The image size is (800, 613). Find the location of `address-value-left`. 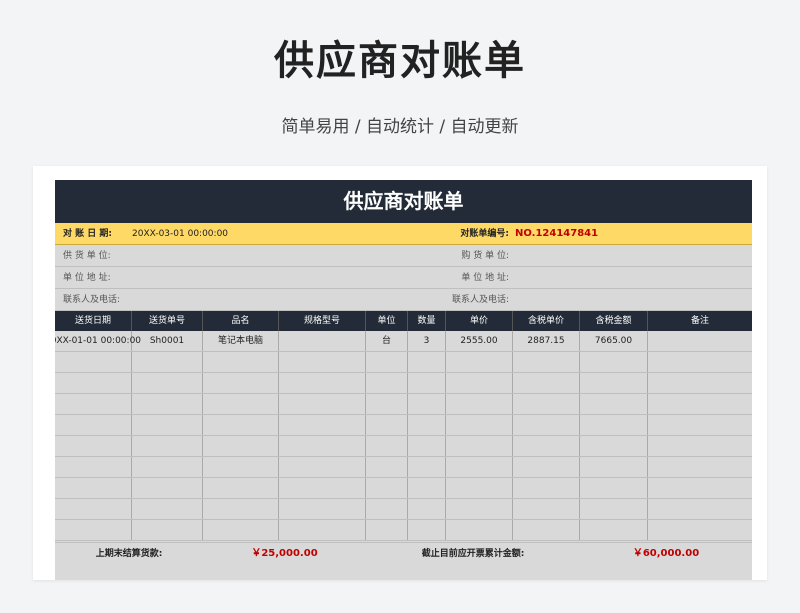

address-value-left is located at coordinates (275, 277).